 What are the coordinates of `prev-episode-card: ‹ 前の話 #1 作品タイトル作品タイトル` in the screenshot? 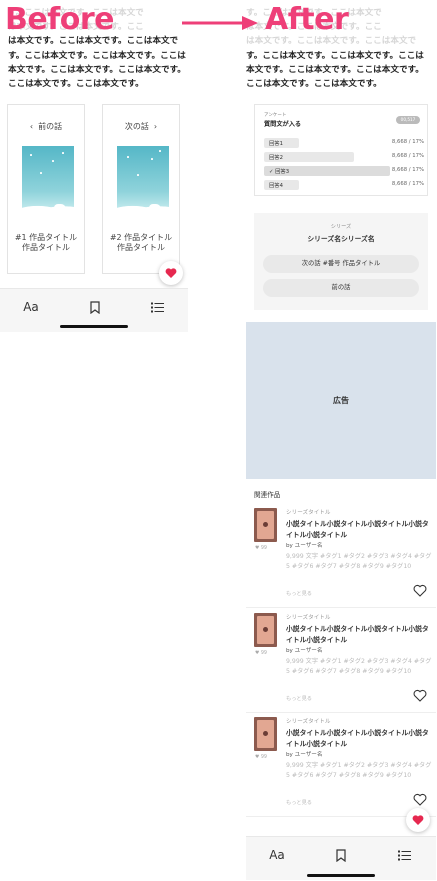 It's located at (46, 189).